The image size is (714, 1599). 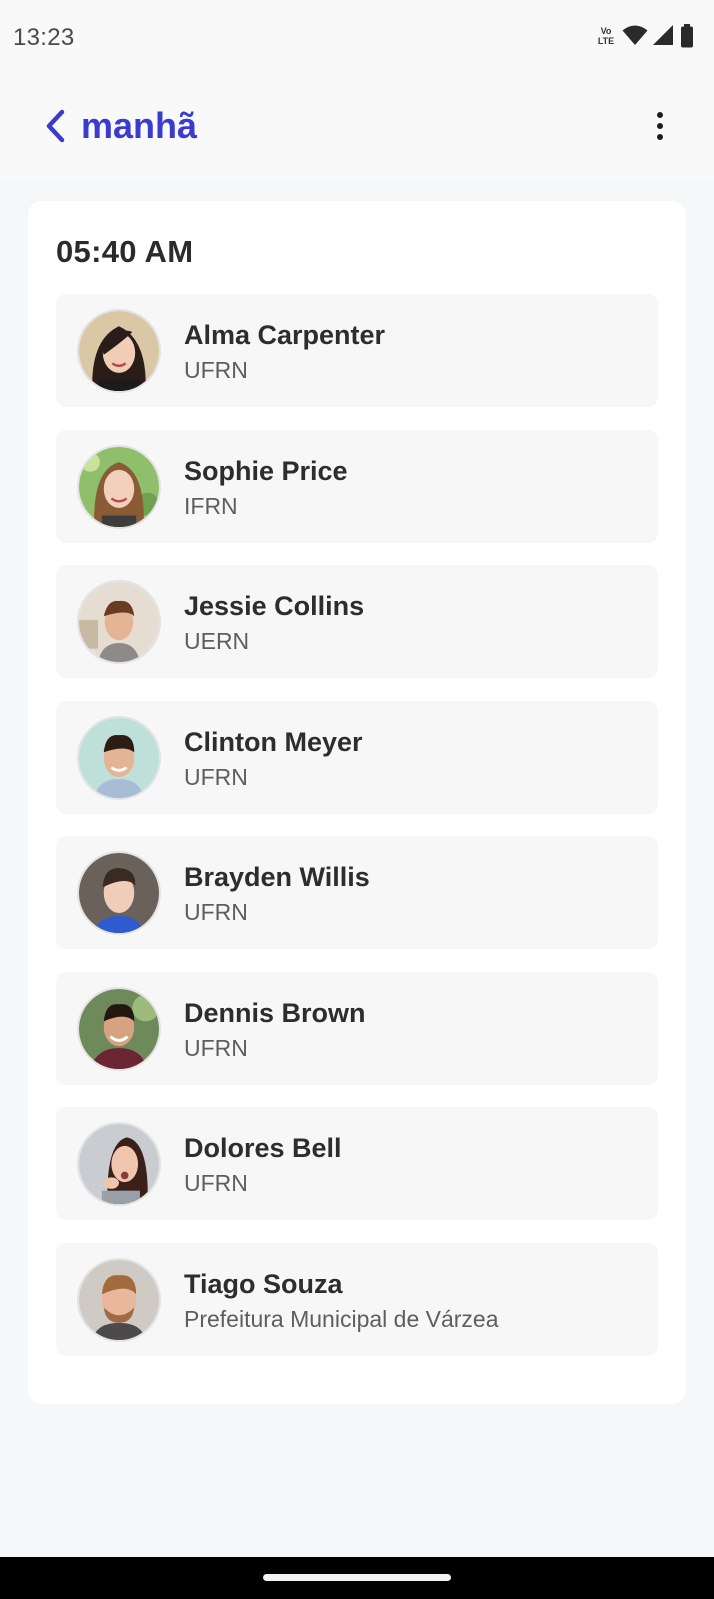 I want to click on list-item: Dolores Bell UFRN, so click(x=357, y=1163).